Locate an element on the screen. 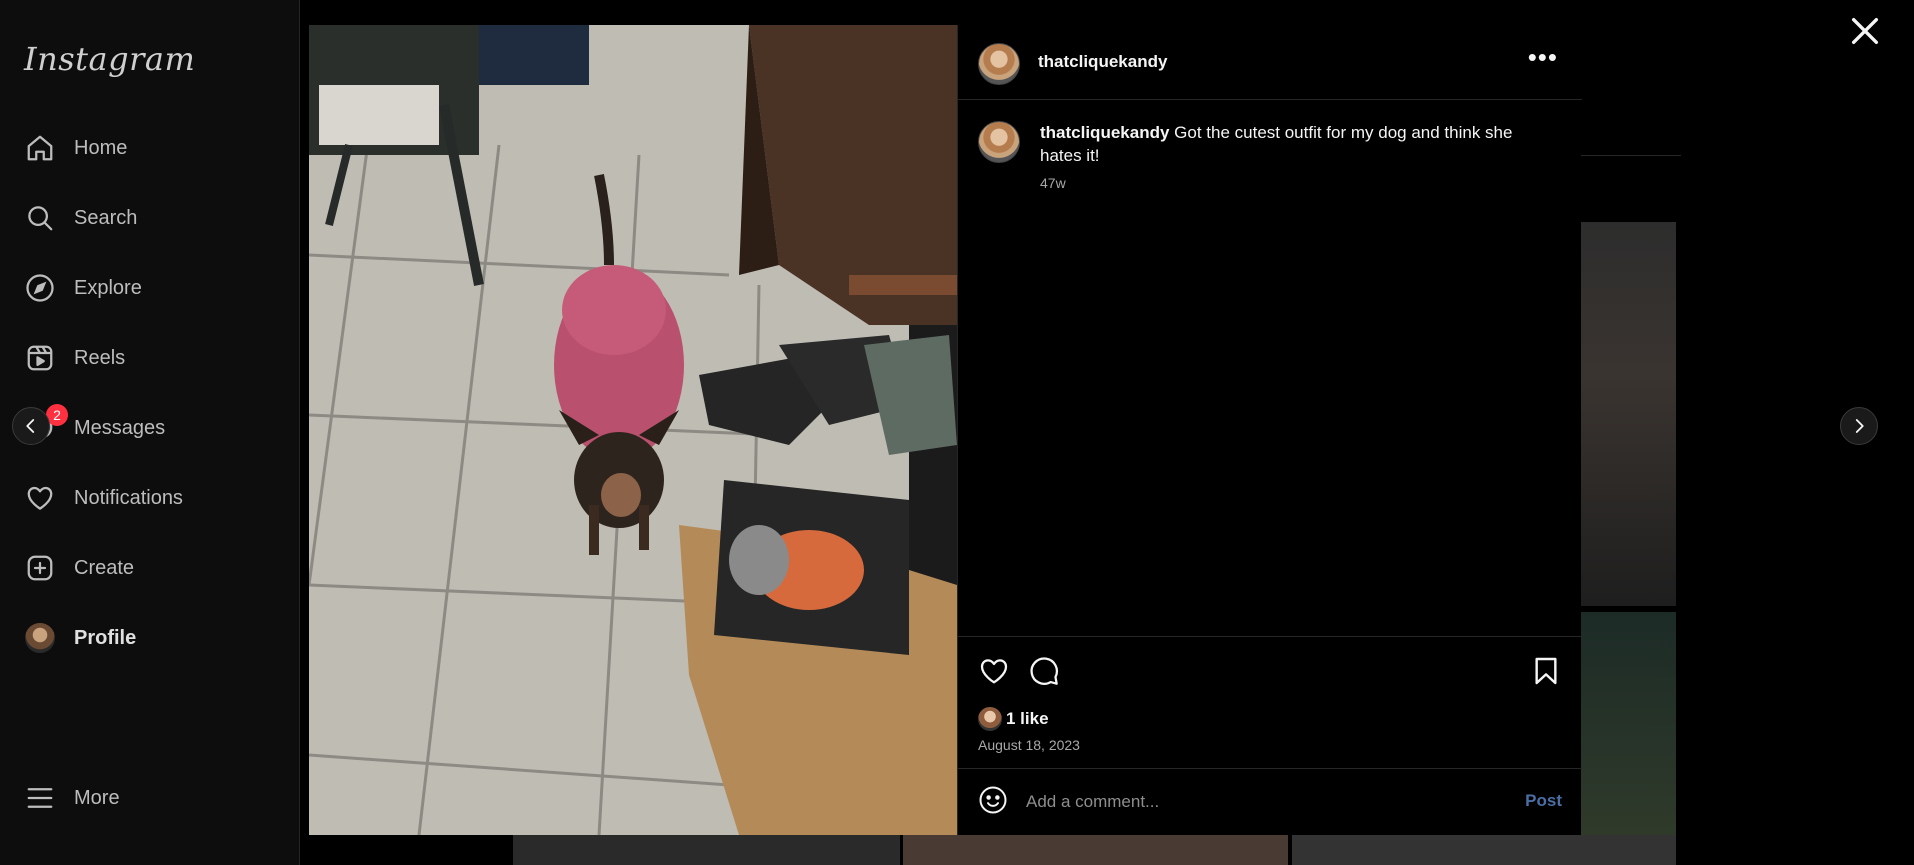  likes-count: 1 like is located at coordinates (1013, 719).